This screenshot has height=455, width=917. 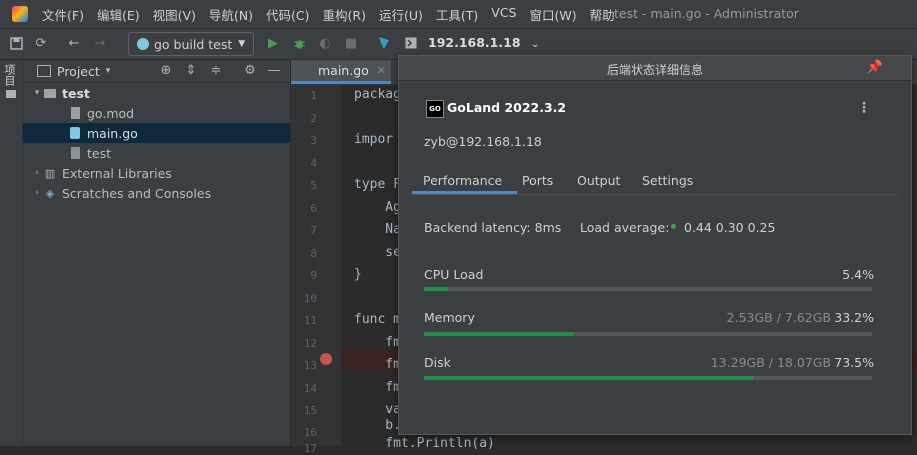 I want to click on disk-percent: 73.5%, so click(x=854, y=362).